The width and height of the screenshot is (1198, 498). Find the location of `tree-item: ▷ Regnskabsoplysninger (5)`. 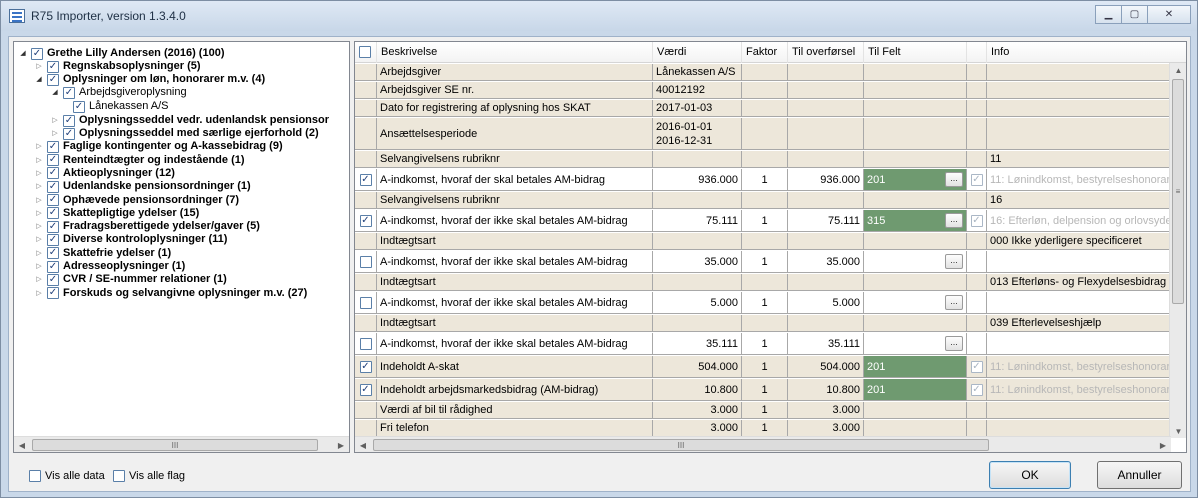

tree-item: ▷ Regnskabsoplysninger (5) is located at coordinates (117, 66).